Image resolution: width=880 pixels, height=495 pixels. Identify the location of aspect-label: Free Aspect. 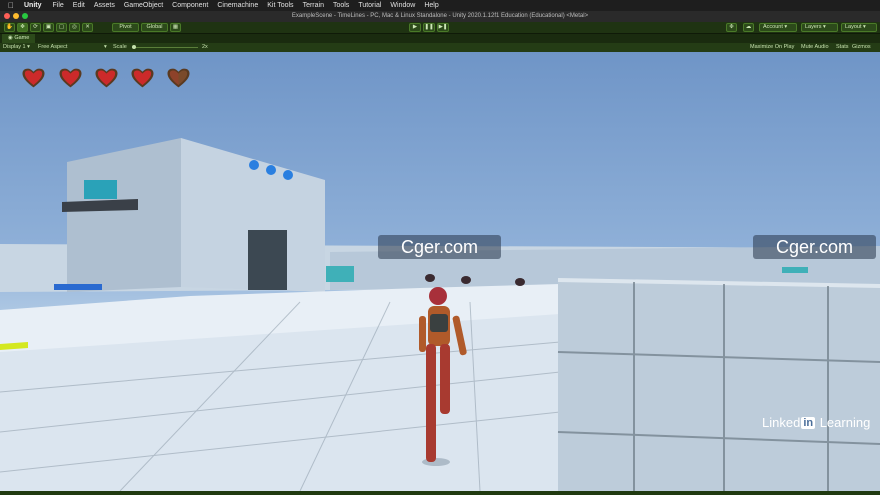
(53, 47).